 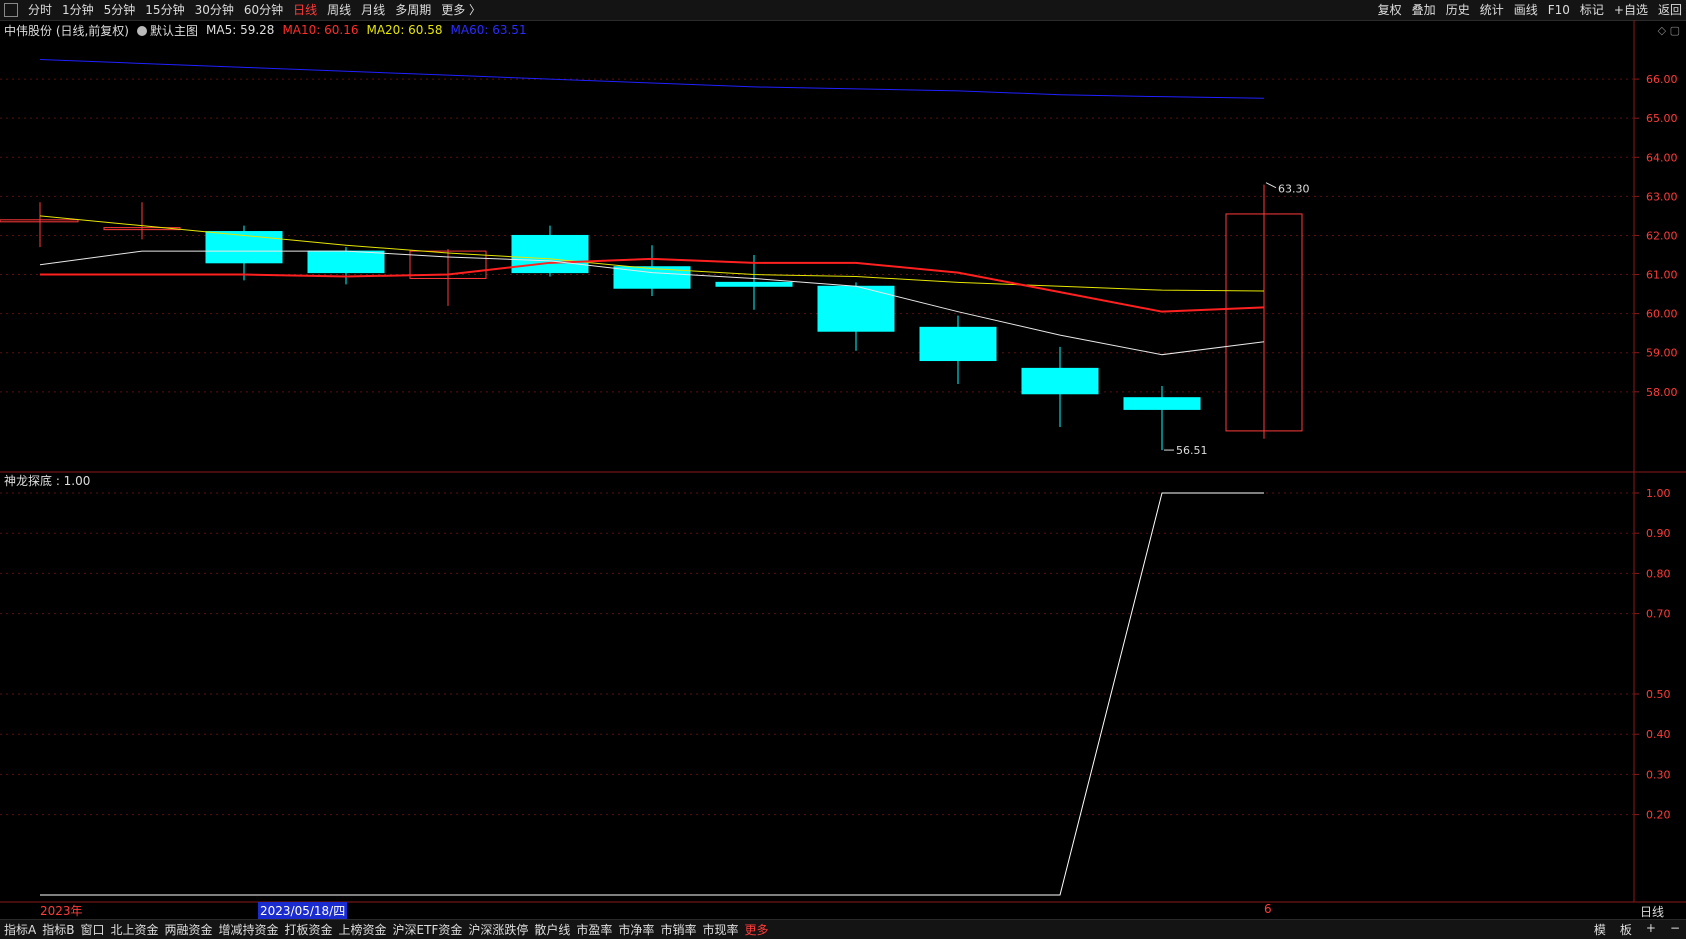 I want to click on cursor-x-label: 6, so click(x=1268, y=909).